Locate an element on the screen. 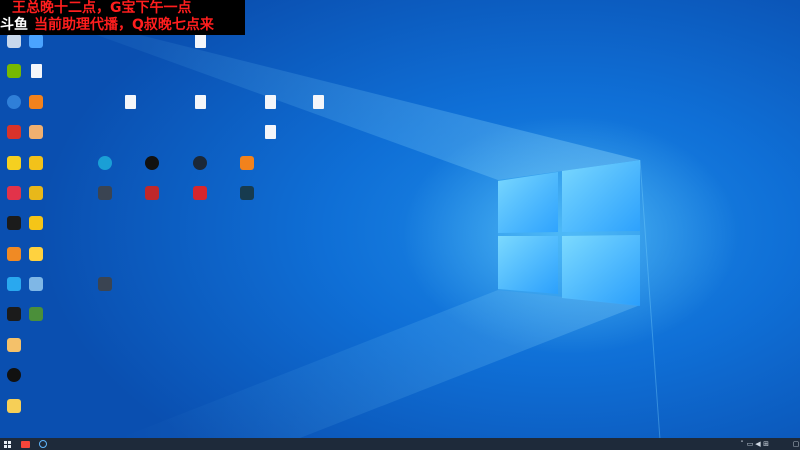 Image resolution: width=800 pixels, height=450 pixels. edge-icon is located at coordinates (105, 163).